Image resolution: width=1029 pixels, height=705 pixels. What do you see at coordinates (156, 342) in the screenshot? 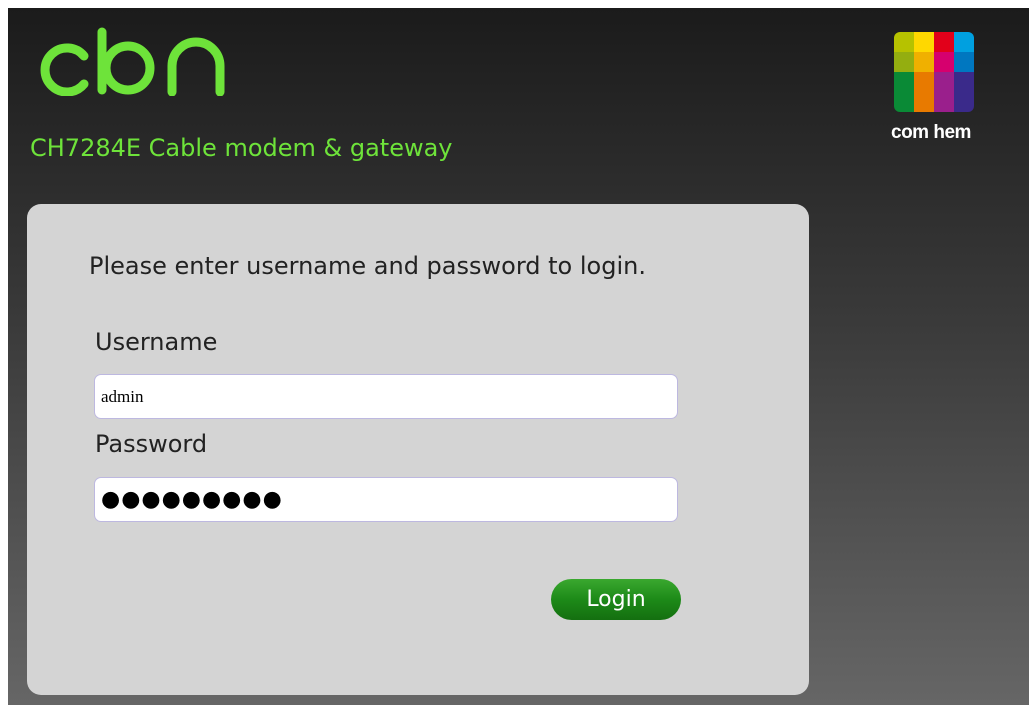
I see `username-label: Username` at bounding box center [156, 342].